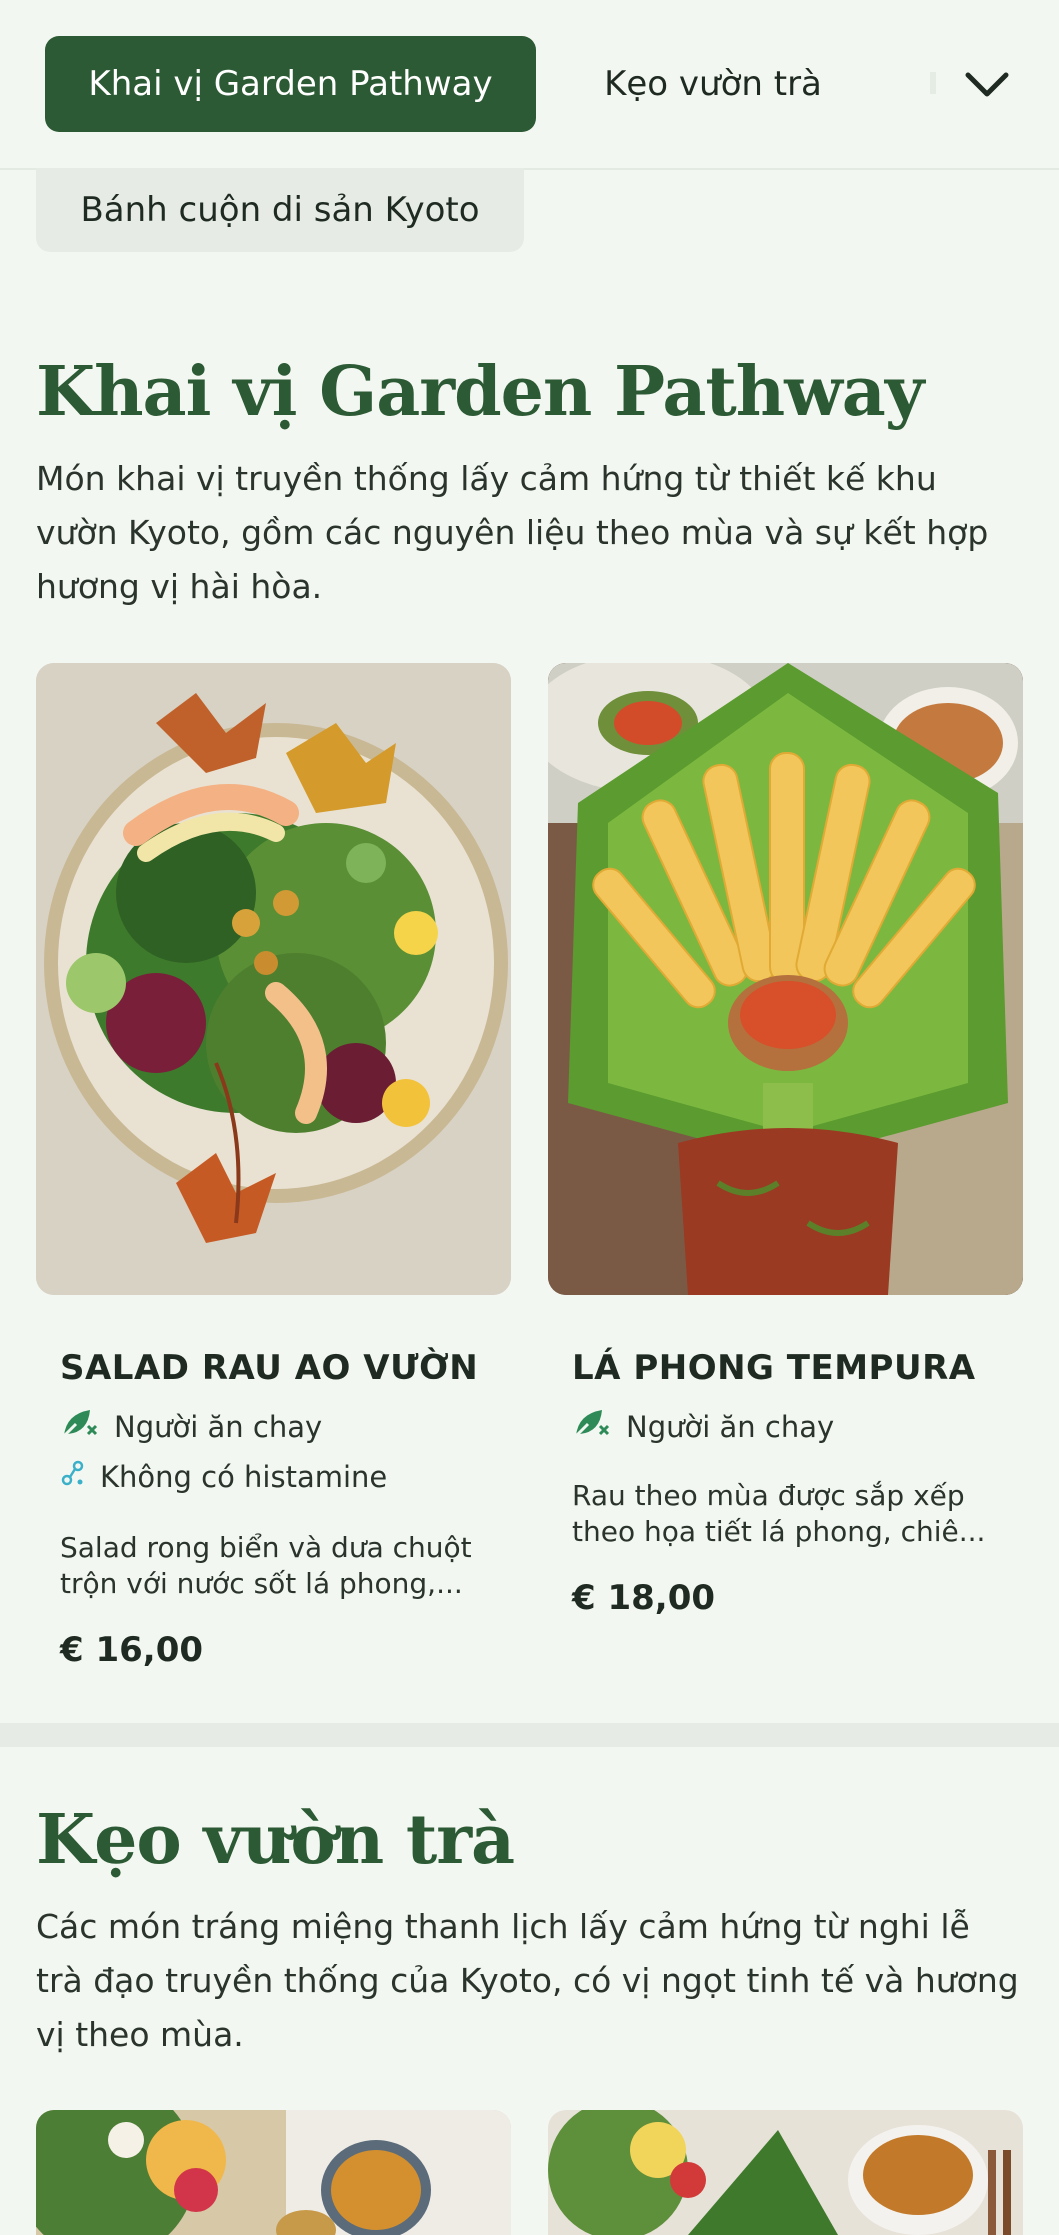 The width and height of the screenshot is (1059, 2235). Describe the element at coordinates (644, 1598) in the screenshot. I see `item-price: € 18,00` at that location.